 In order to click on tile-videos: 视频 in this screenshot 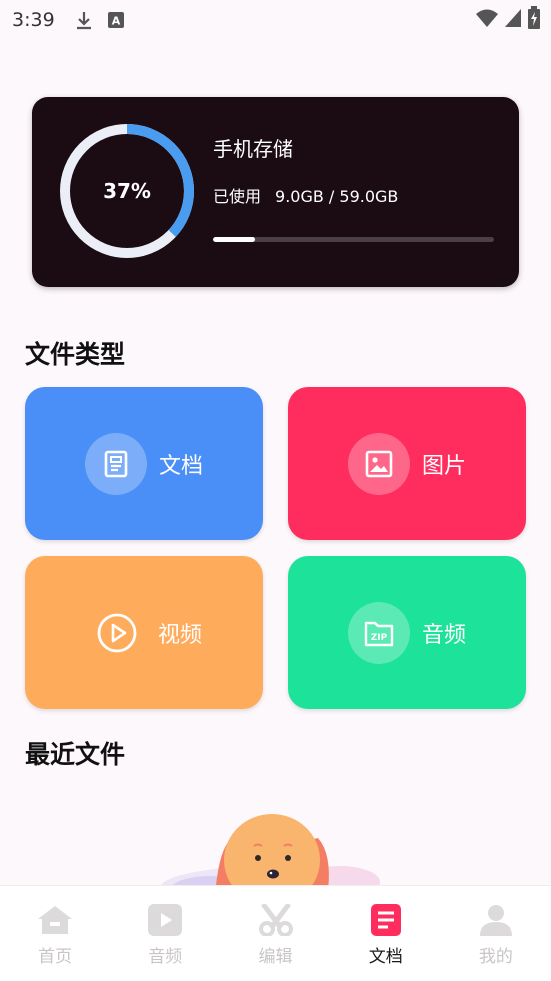, I will do `click(144, 632)`.